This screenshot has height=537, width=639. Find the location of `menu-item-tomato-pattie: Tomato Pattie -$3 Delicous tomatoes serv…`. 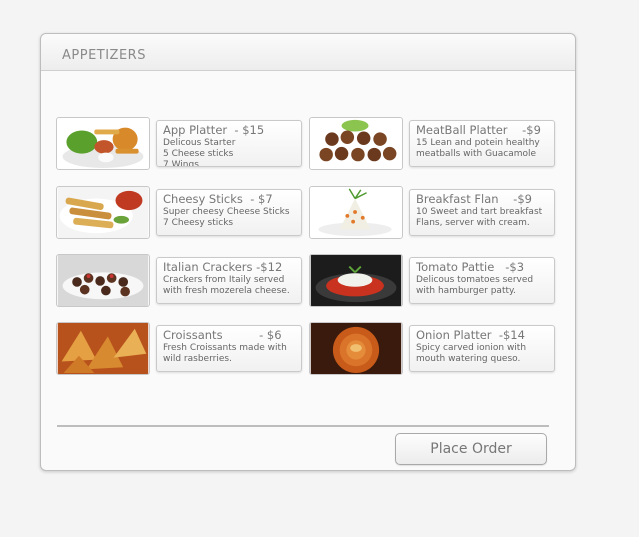

menu-item-tomato-pattie: Tomato Pattie -$3 Delicous tomatoes serv… is located at coordinates (434, 281).